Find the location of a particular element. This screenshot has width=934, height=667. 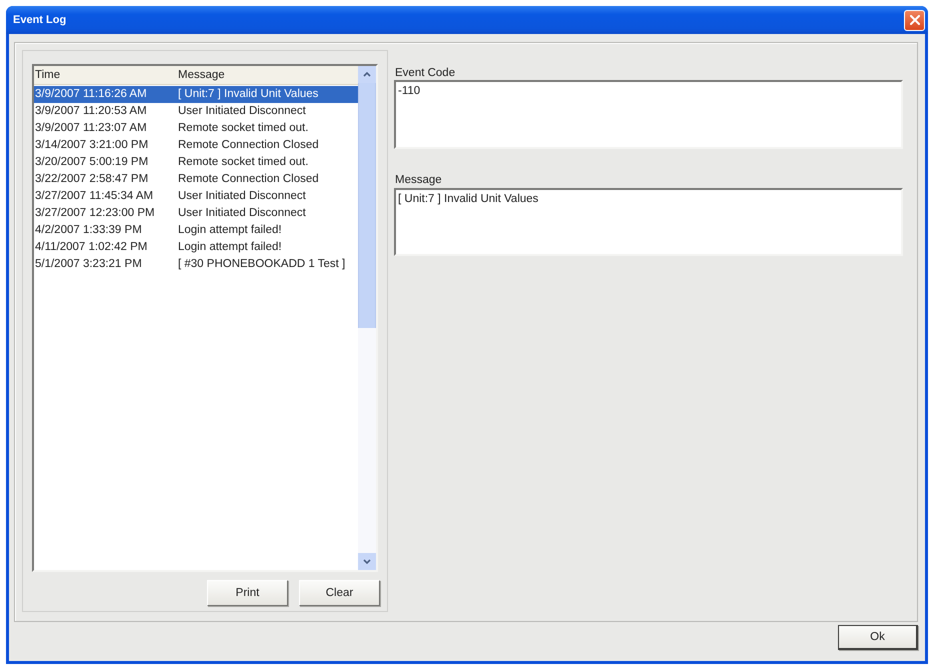

time-cell-text: 5/1/2007 3:23:21 PM is located at coordinates (88, 264).